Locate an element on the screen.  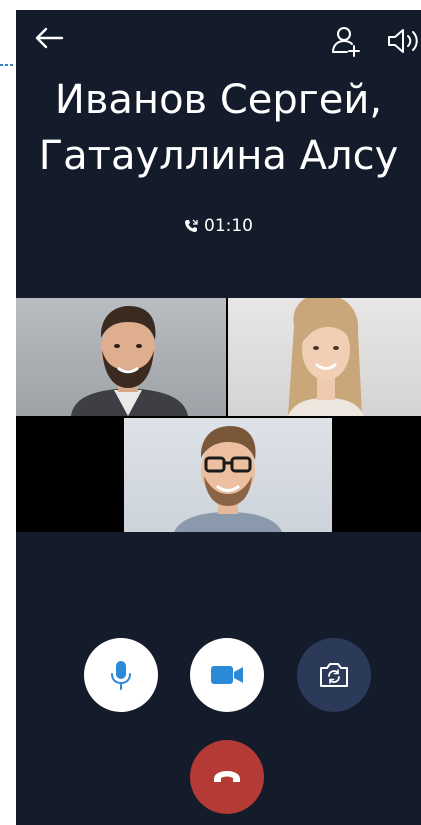
title-line-2: Гатауллина Алсу is located at coordinates (218, 156).